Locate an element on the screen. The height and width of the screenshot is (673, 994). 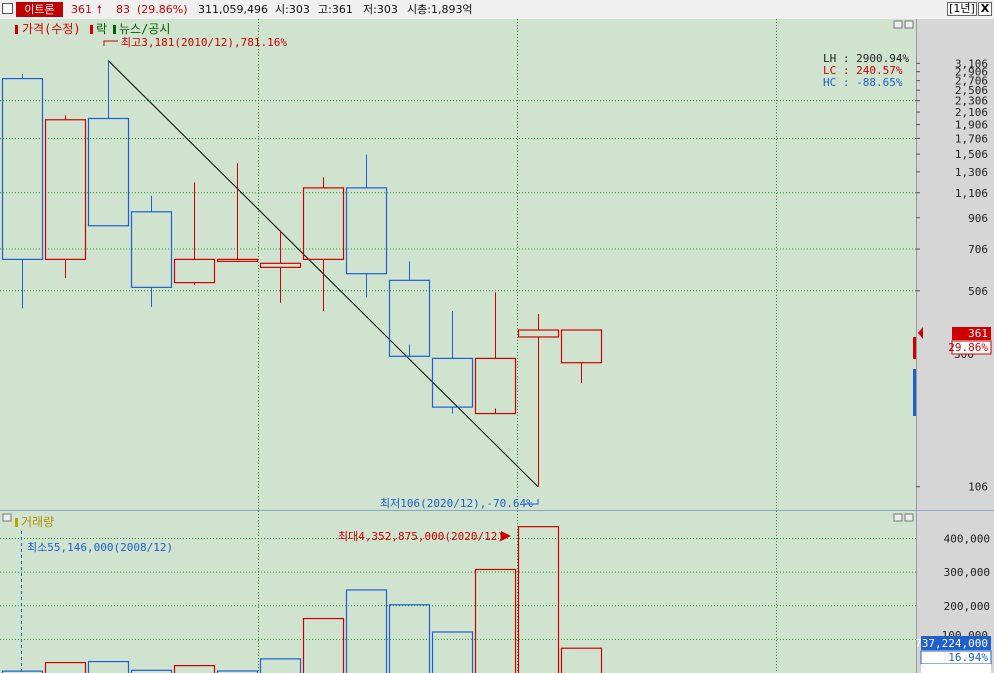
volume-panel-minimize-button is located at coordinates (898, 517).